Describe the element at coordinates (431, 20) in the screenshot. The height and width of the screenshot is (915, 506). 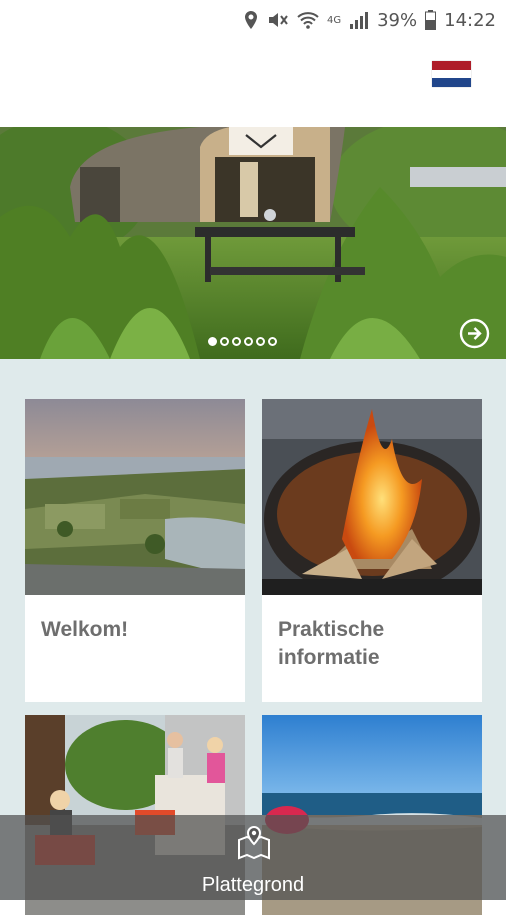
I see `battery-icon` at that location.